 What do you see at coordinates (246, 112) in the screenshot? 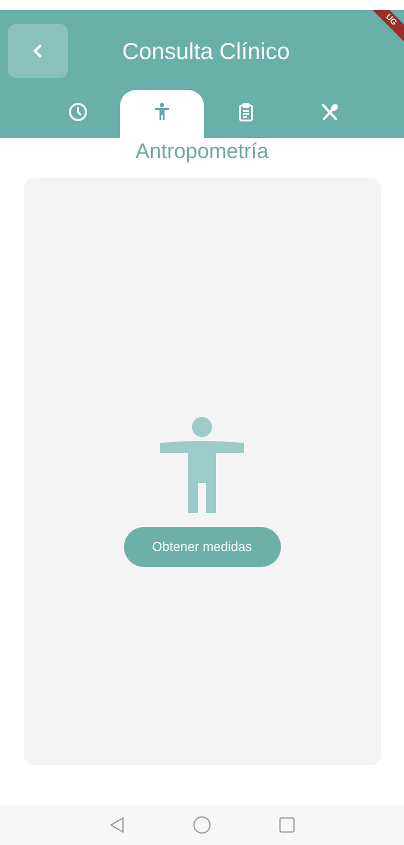
I see `clipboard-icon` at bounding box center [246, 112].